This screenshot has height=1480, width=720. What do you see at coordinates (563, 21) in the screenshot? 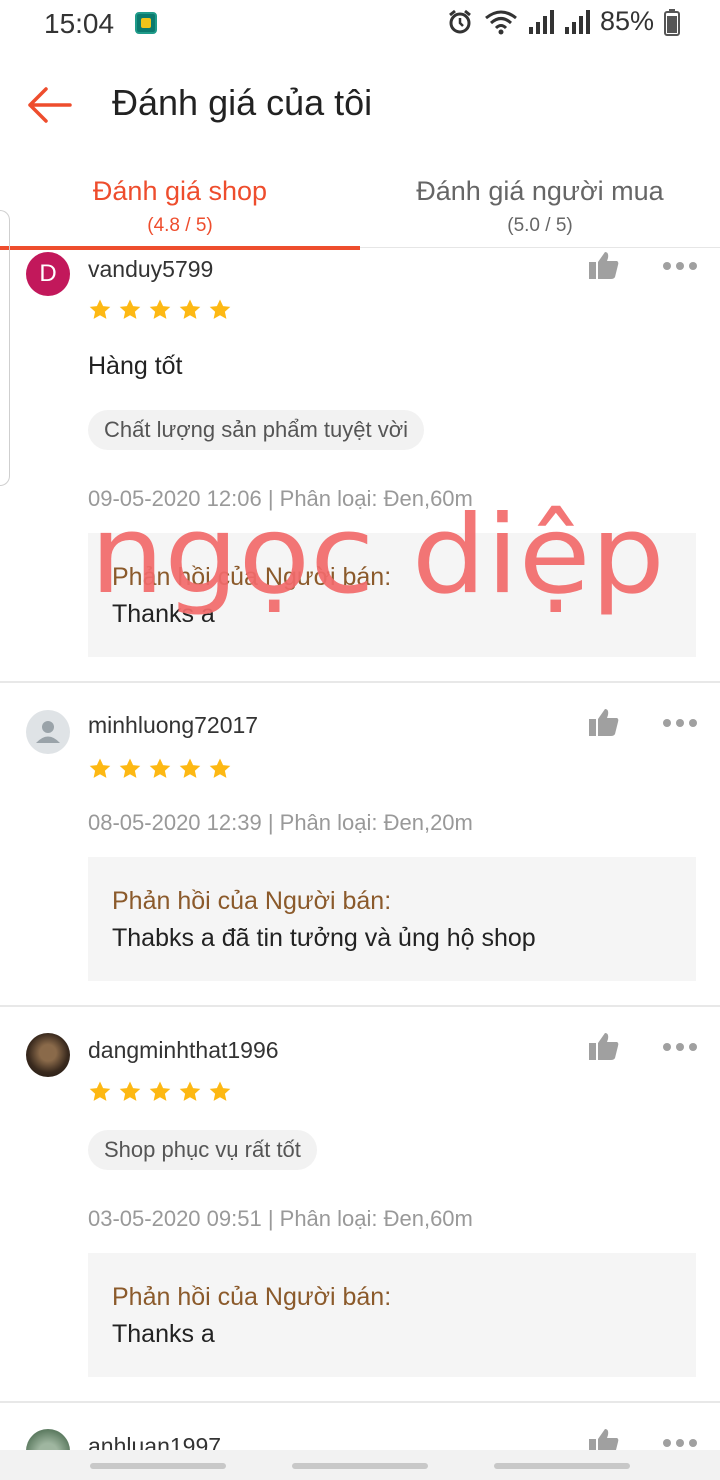
I see `status-icons: 85%` at bounding box center [563, 21].